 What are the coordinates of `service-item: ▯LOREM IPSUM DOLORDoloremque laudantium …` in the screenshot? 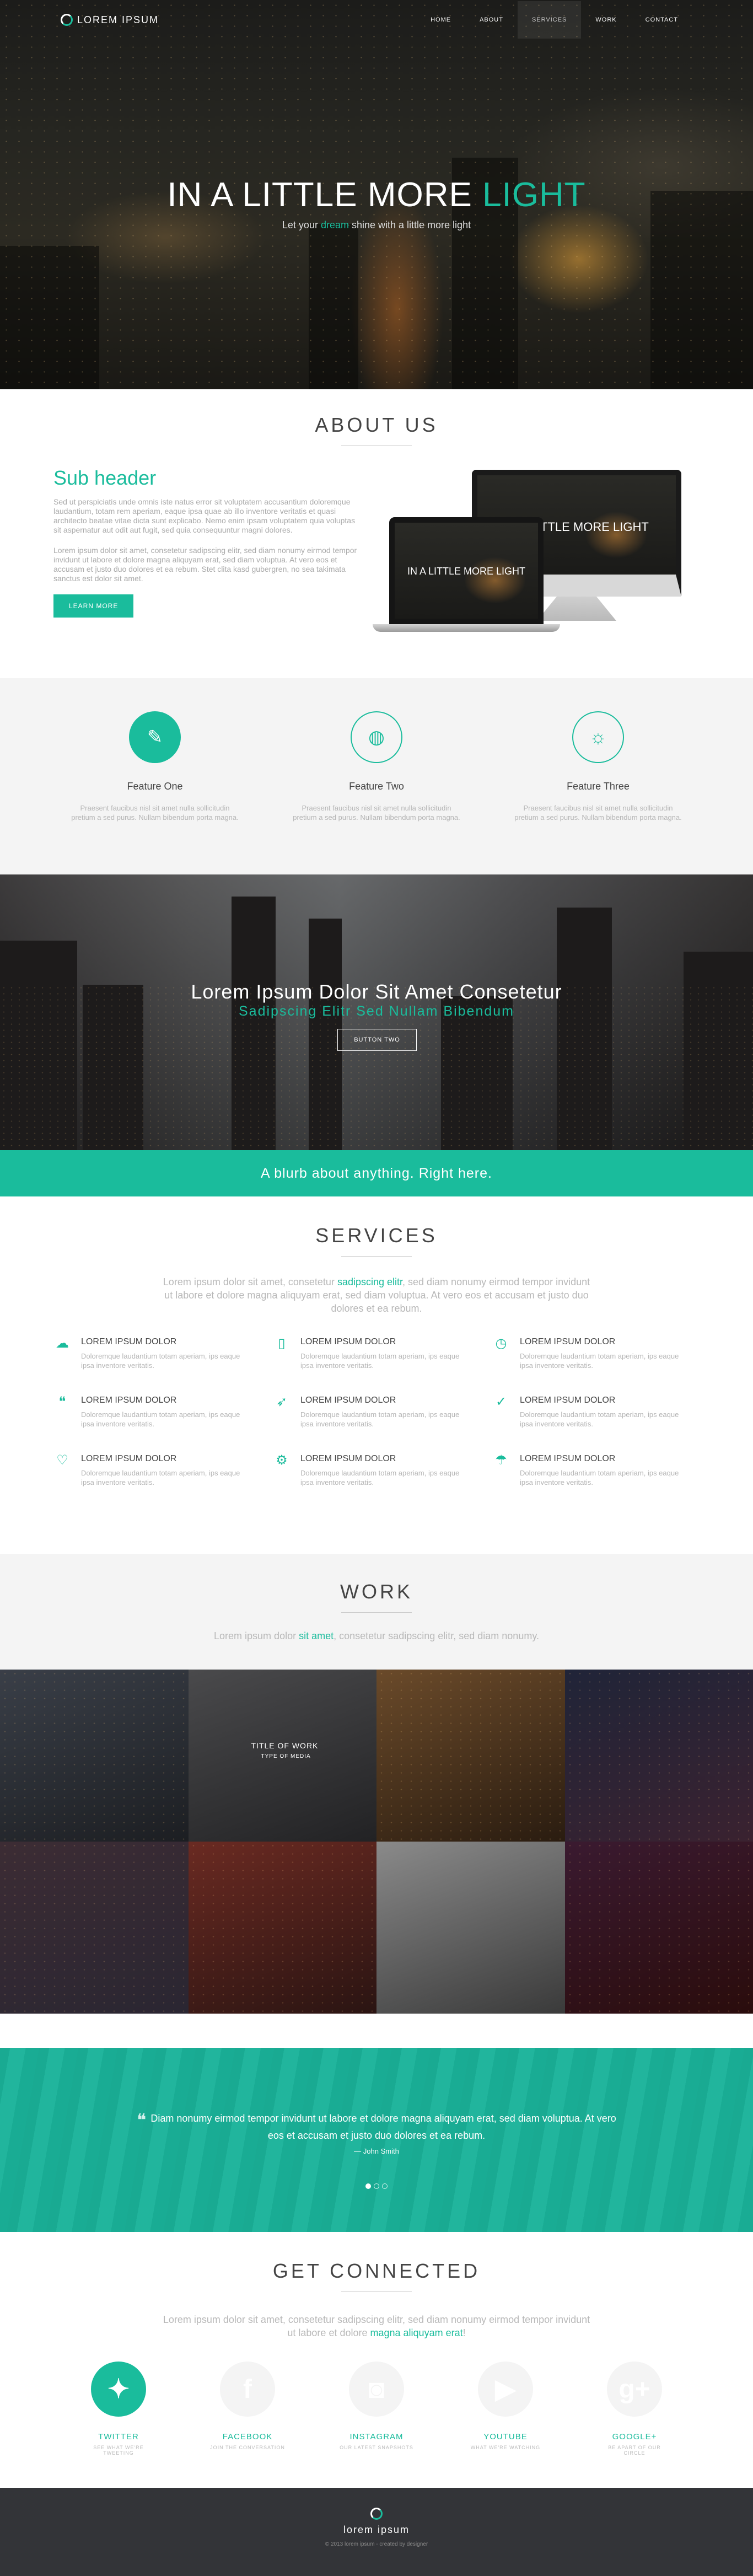 It's located at (369, 1353).